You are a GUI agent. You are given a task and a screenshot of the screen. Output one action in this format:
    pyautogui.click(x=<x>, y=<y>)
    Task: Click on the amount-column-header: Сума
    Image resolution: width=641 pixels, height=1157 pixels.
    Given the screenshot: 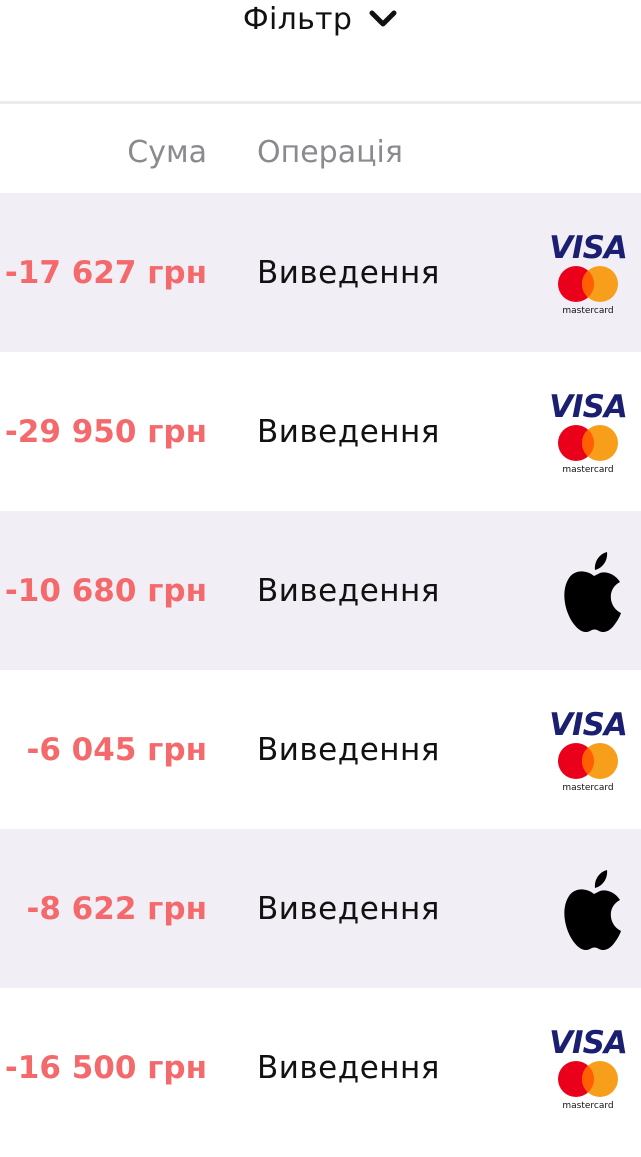 What is the action you would take?
    pyautogui.click(x=167, y=152)
    